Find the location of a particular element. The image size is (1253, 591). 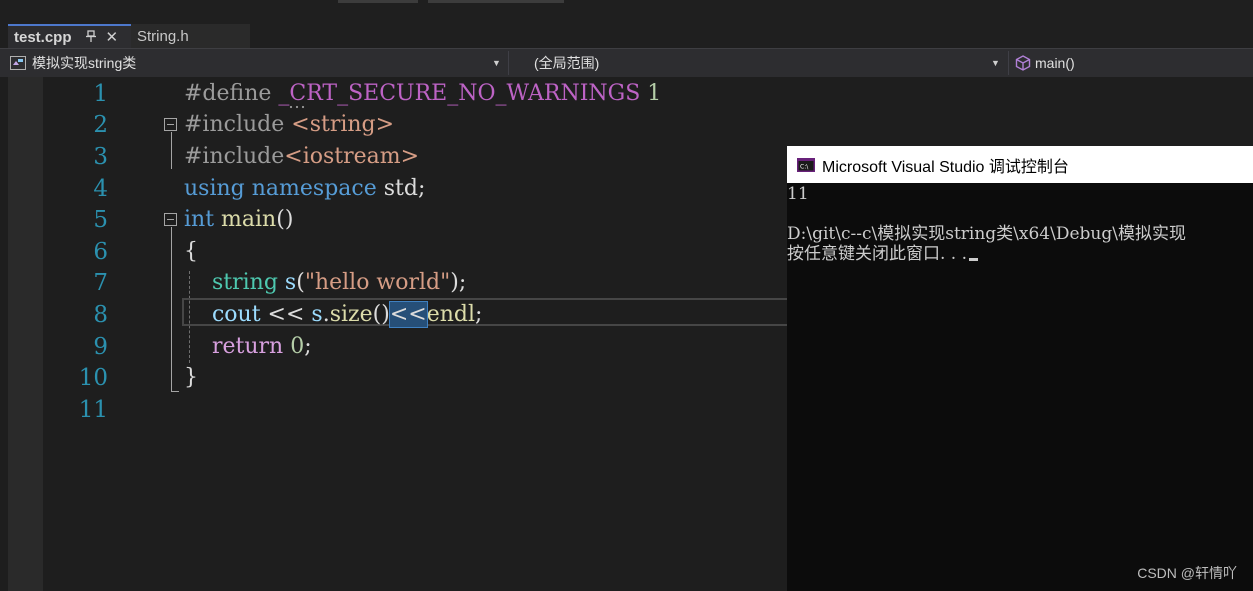

line-number: 4 is located at coordinates (100, 189).